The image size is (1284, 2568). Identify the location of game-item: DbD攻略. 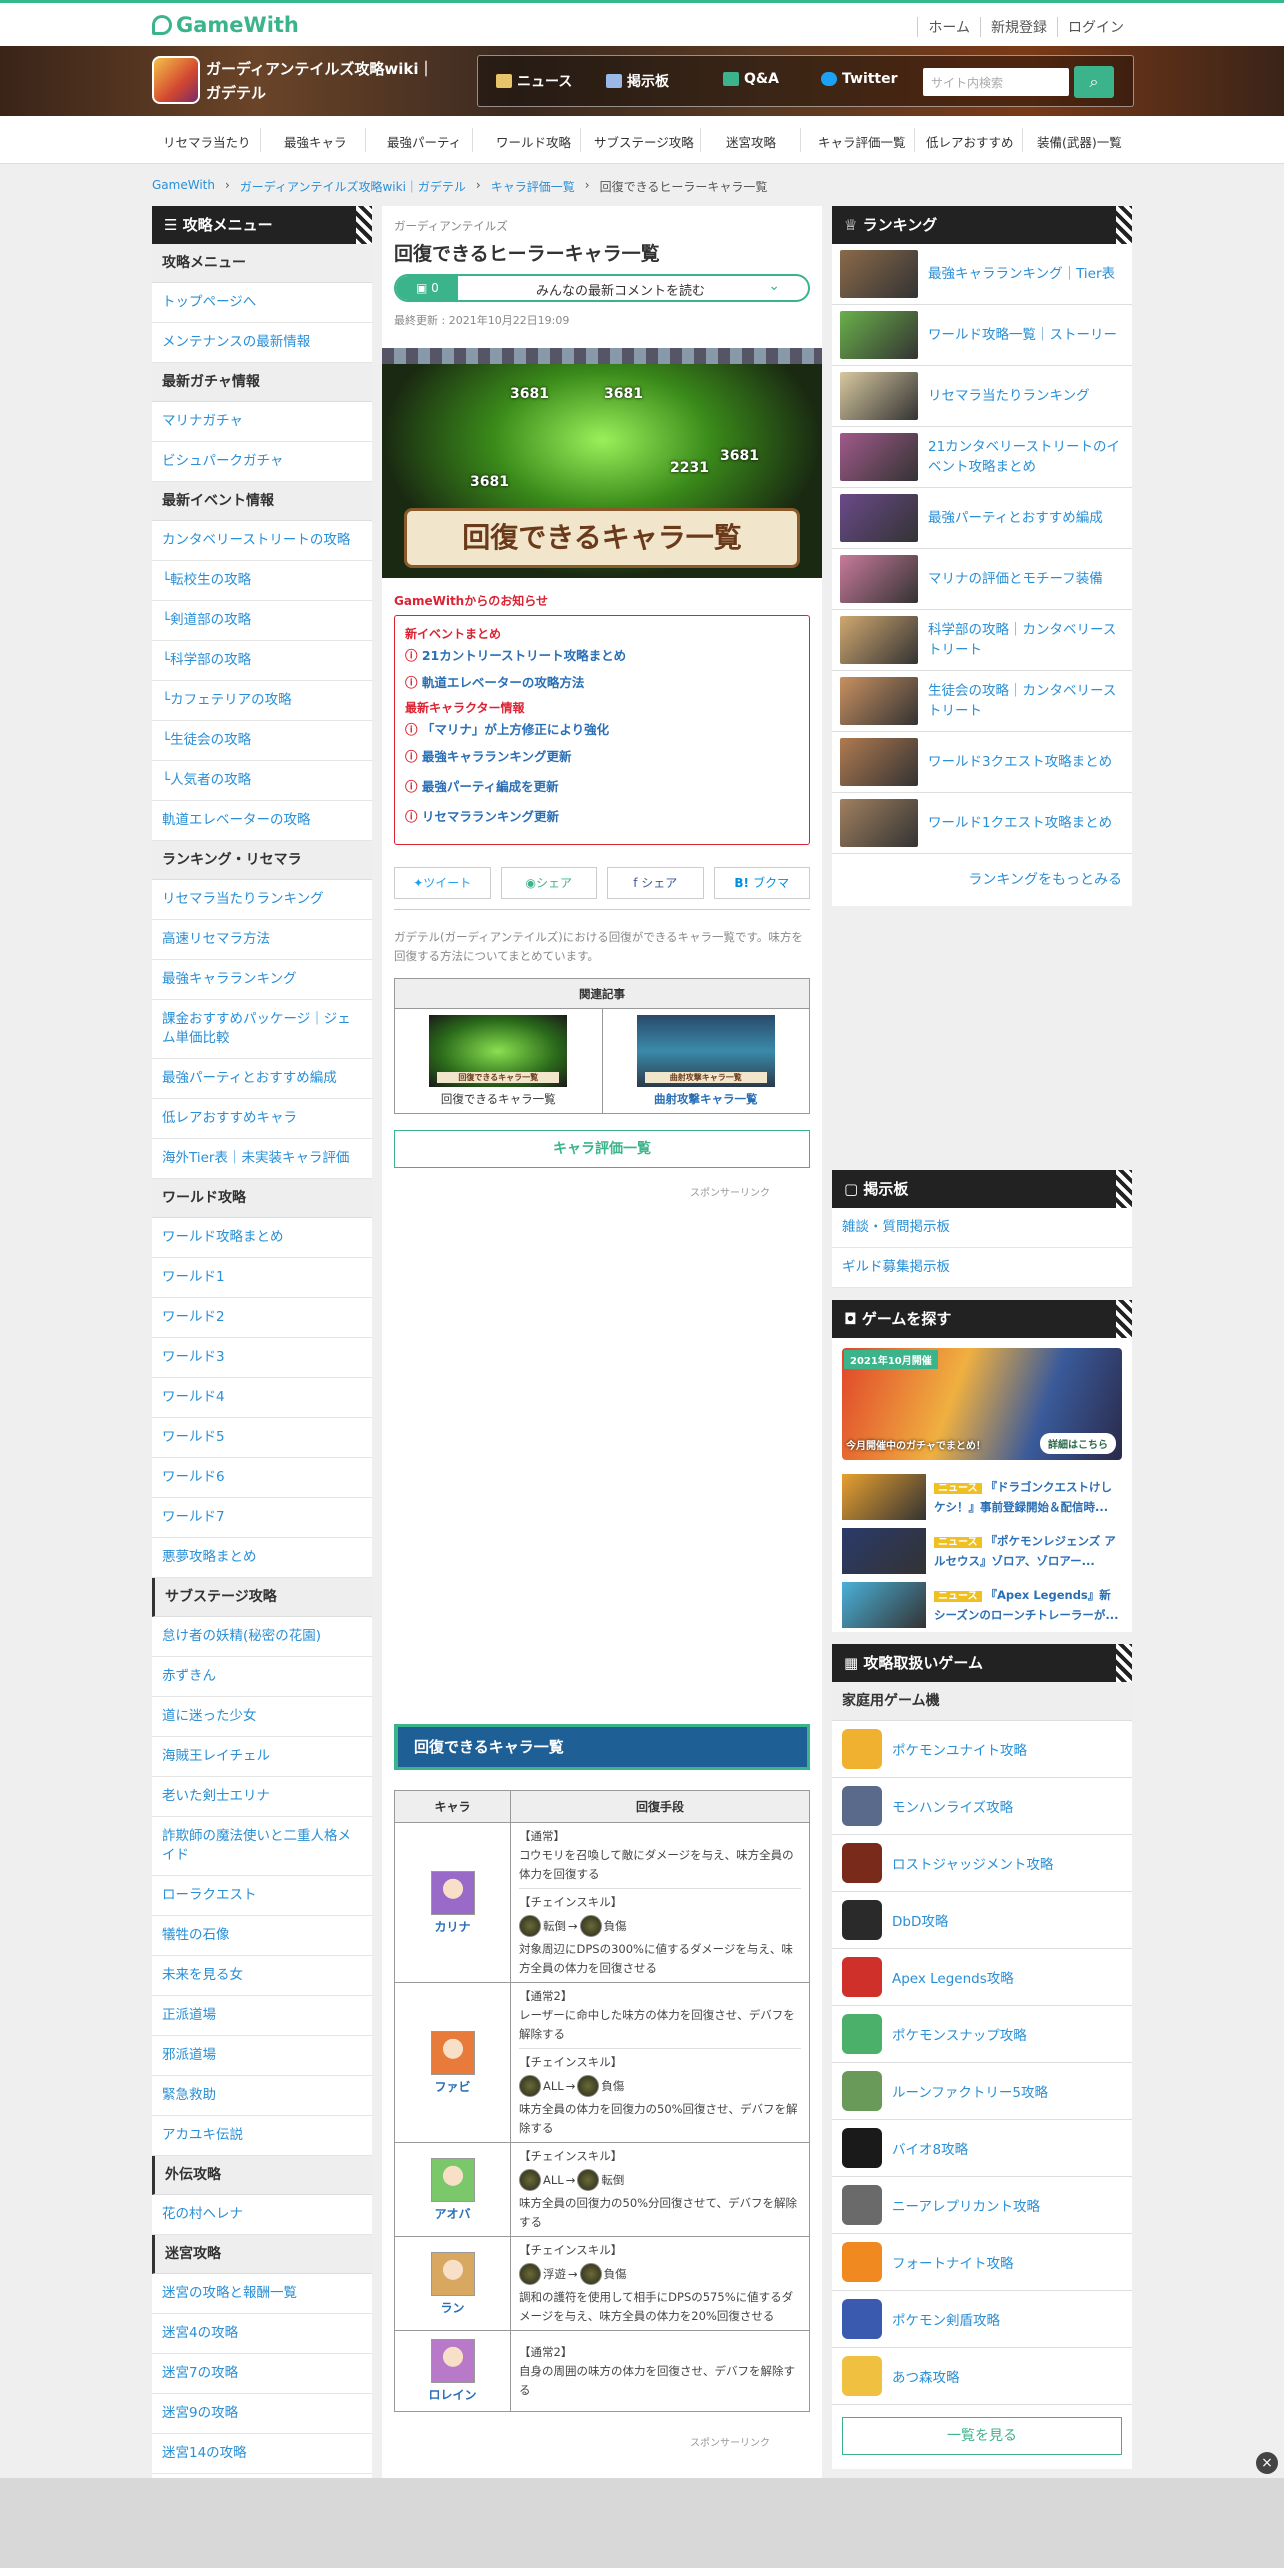
(982, 1920).